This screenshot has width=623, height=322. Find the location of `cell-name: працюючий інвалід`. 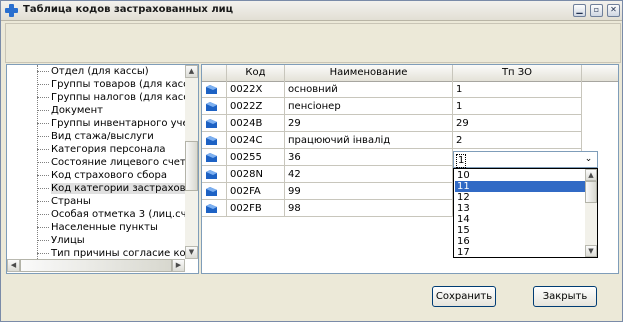

cell-name: працюючий інвалід is located at coordinates (369, 140).